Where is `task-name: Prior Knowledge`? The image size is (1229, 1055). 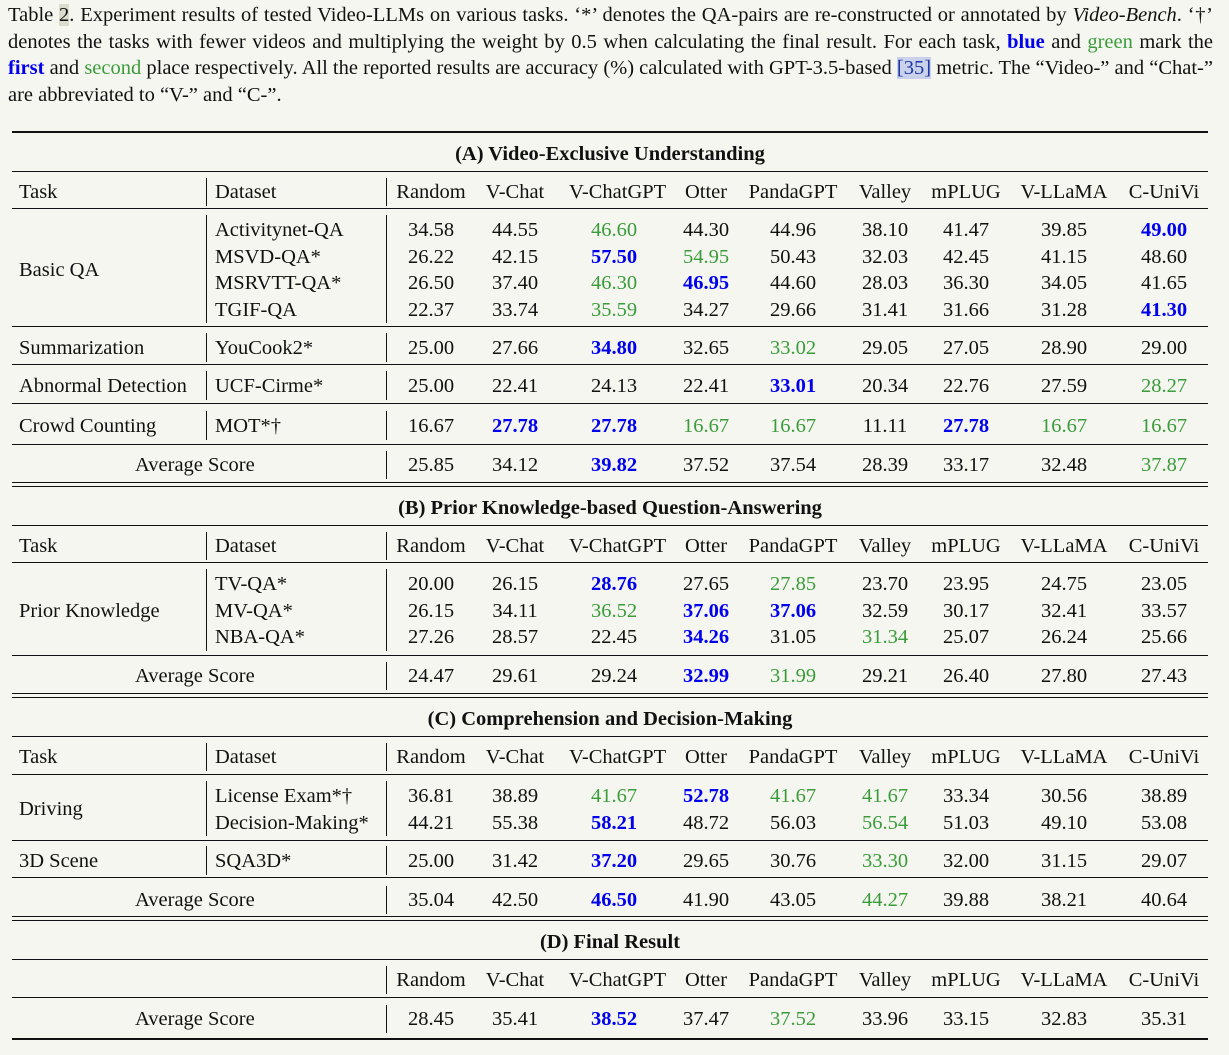
task-name: Prior Knowledge is located at coordinates (89, 610).